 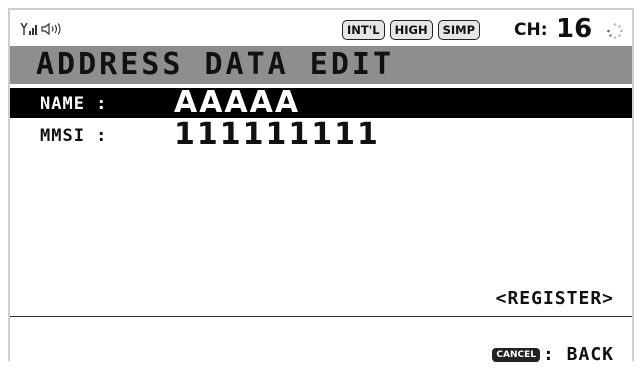 I want to click on mmsi-field-label: MMSI :, so click(x=74, y=136).